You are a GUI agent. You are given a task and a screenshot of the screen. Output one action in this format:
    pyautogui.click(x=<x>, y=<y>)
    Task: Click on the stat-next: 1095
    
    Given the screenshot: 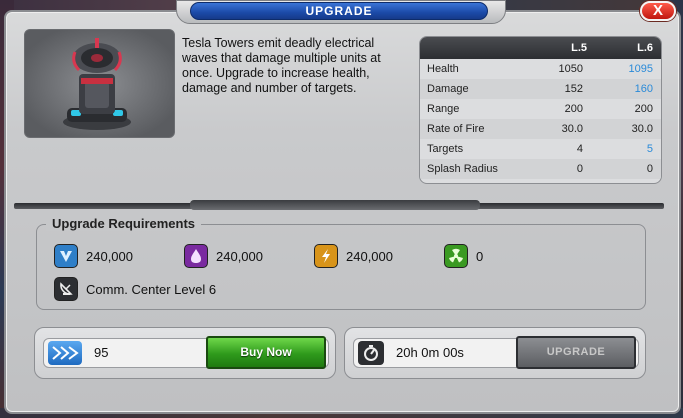 What is the action you would take?
    pyautogui.click(x=640, y=69)
    